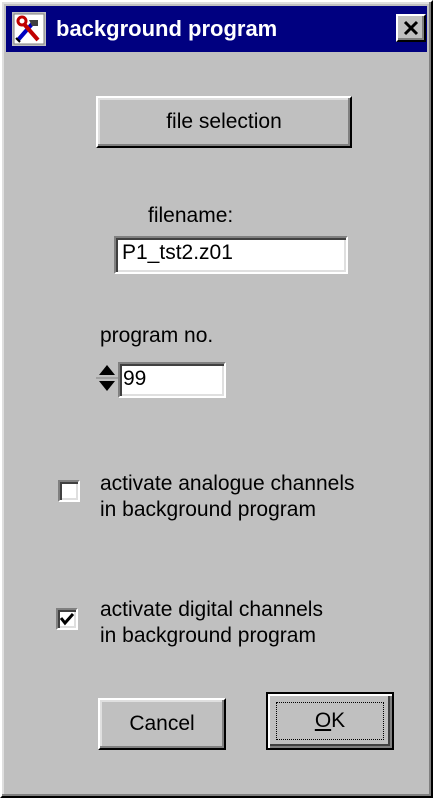 This screenshot has width=433, height=798. Describe the element at coordinates (338, 720) in the screenshot. I see `ok-label-rest: K` at that location.